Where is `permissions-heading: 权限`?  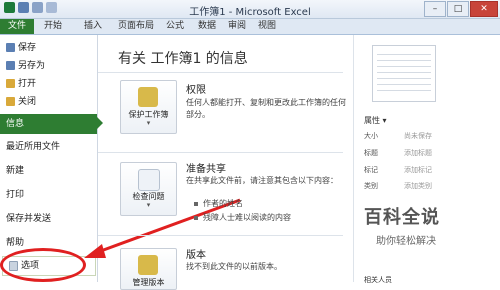 permissions-heading: 权限 is located at coordinates (196, 90).